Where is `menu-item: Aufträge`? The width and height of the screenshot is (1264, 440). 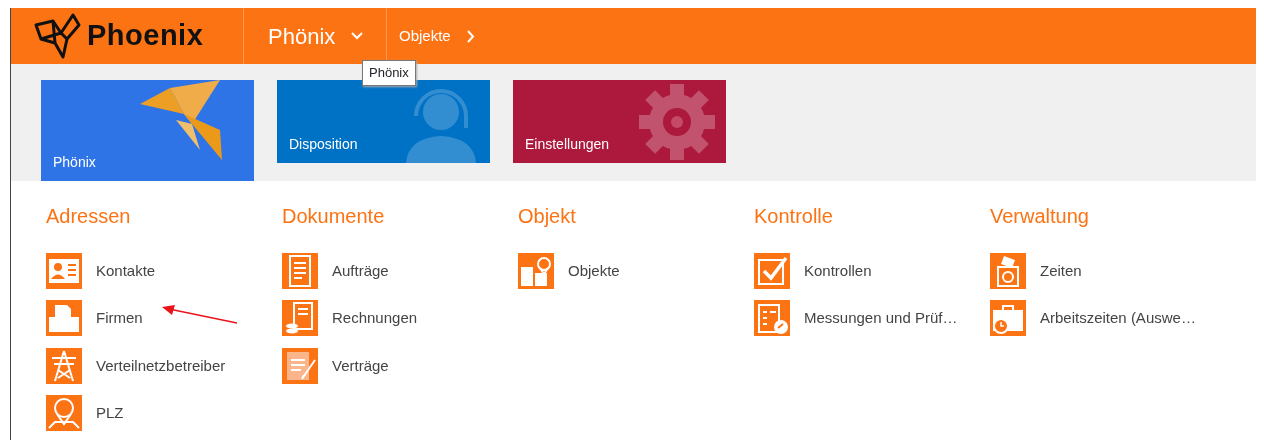
menu-item: Aufträge is located at coordinates (335, 271).